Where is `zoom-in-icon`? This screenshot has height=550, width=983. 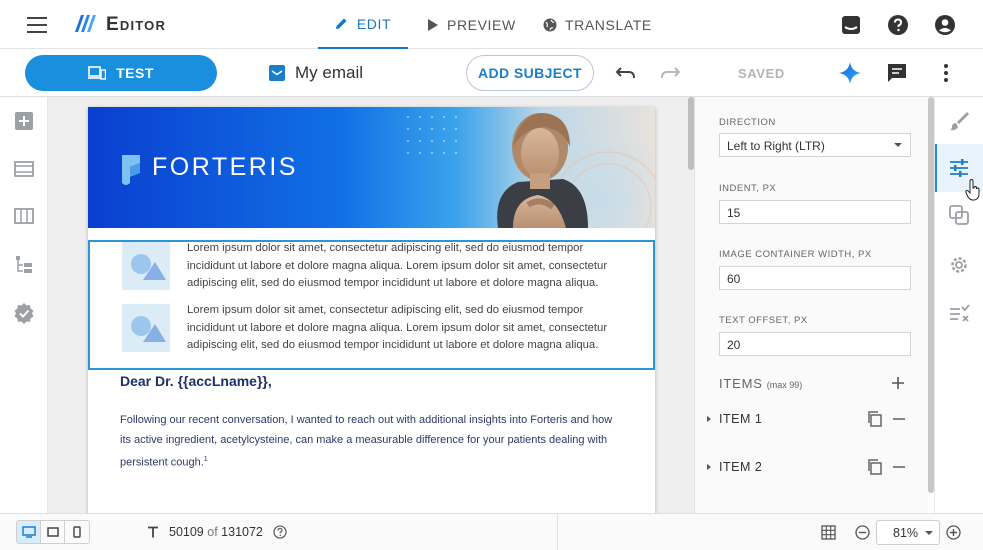 zoom-in-icon is located at coordinates (953, 532).